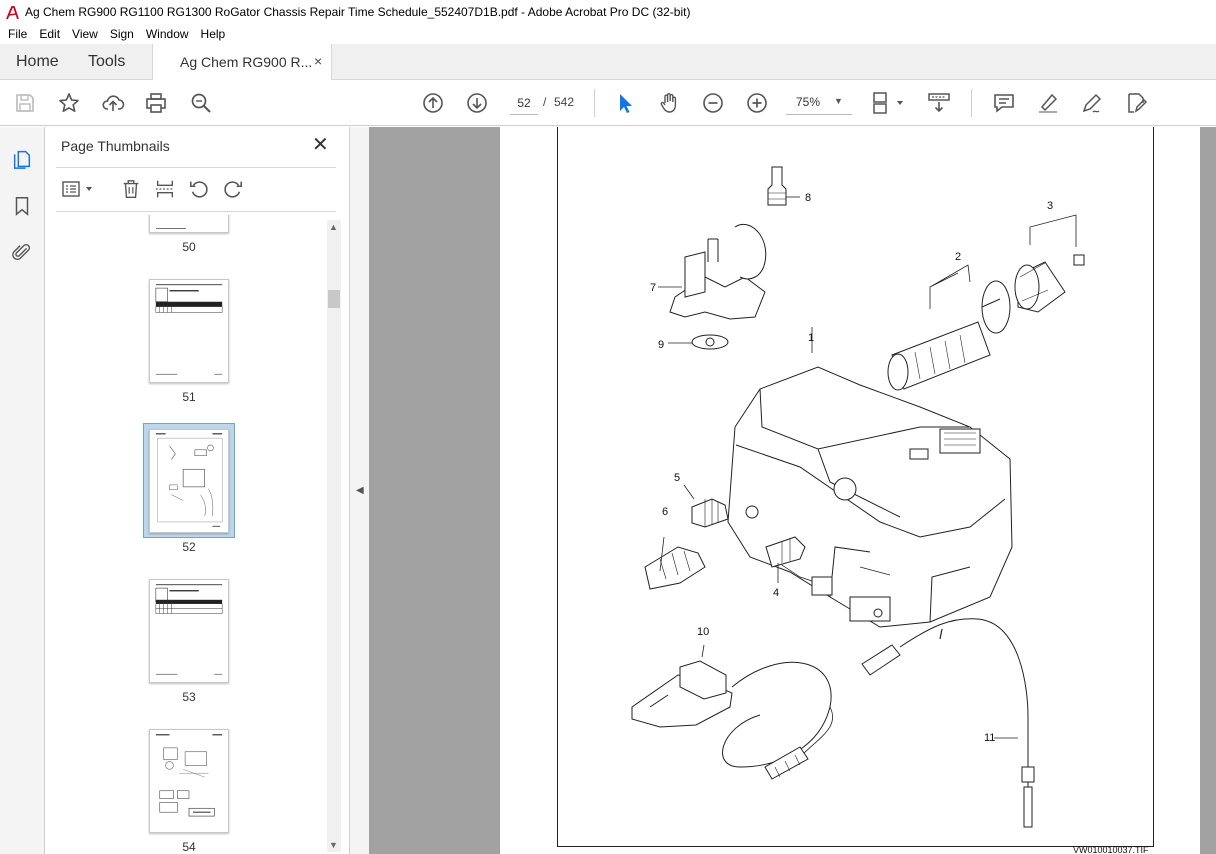  What do you see at coordinates (49, 34) in the screenshot?
I see `menu-edit: Edit` at bounding box center [49, 34].